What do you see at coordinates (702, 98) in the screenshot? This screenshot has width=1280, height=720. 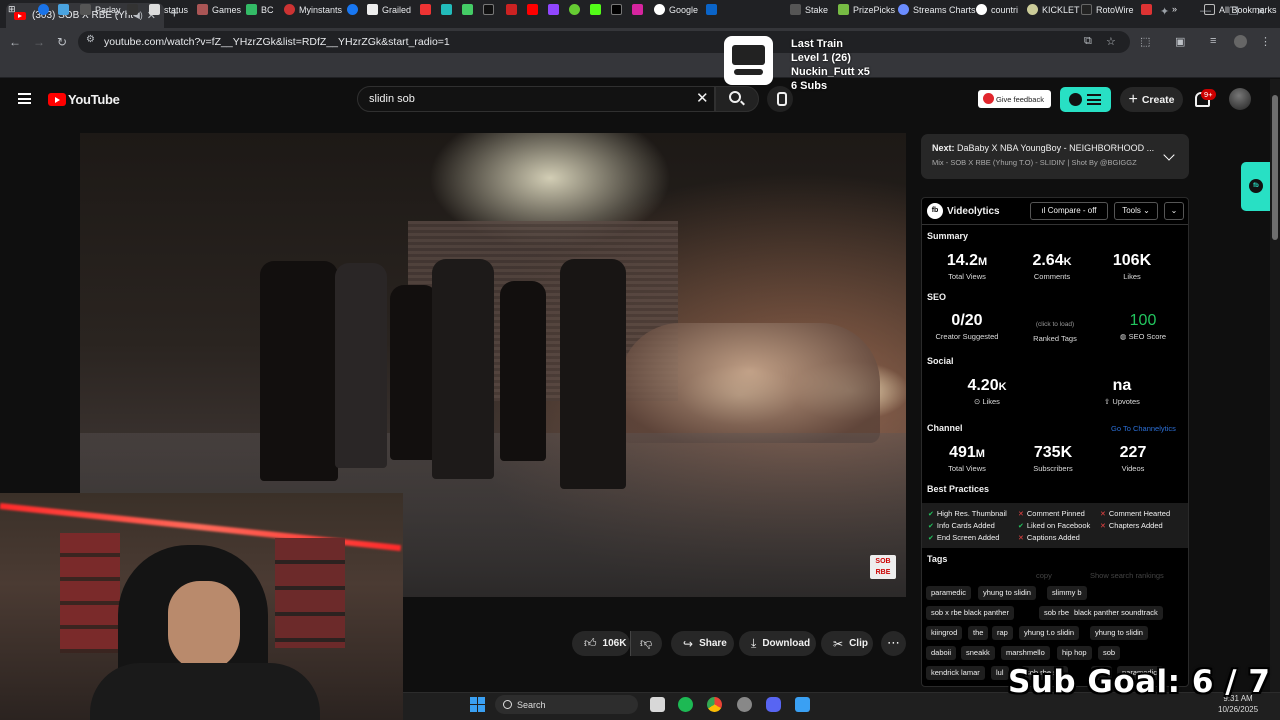 I see `clear-search-icon: ✕` at bounding box center [702, 98].